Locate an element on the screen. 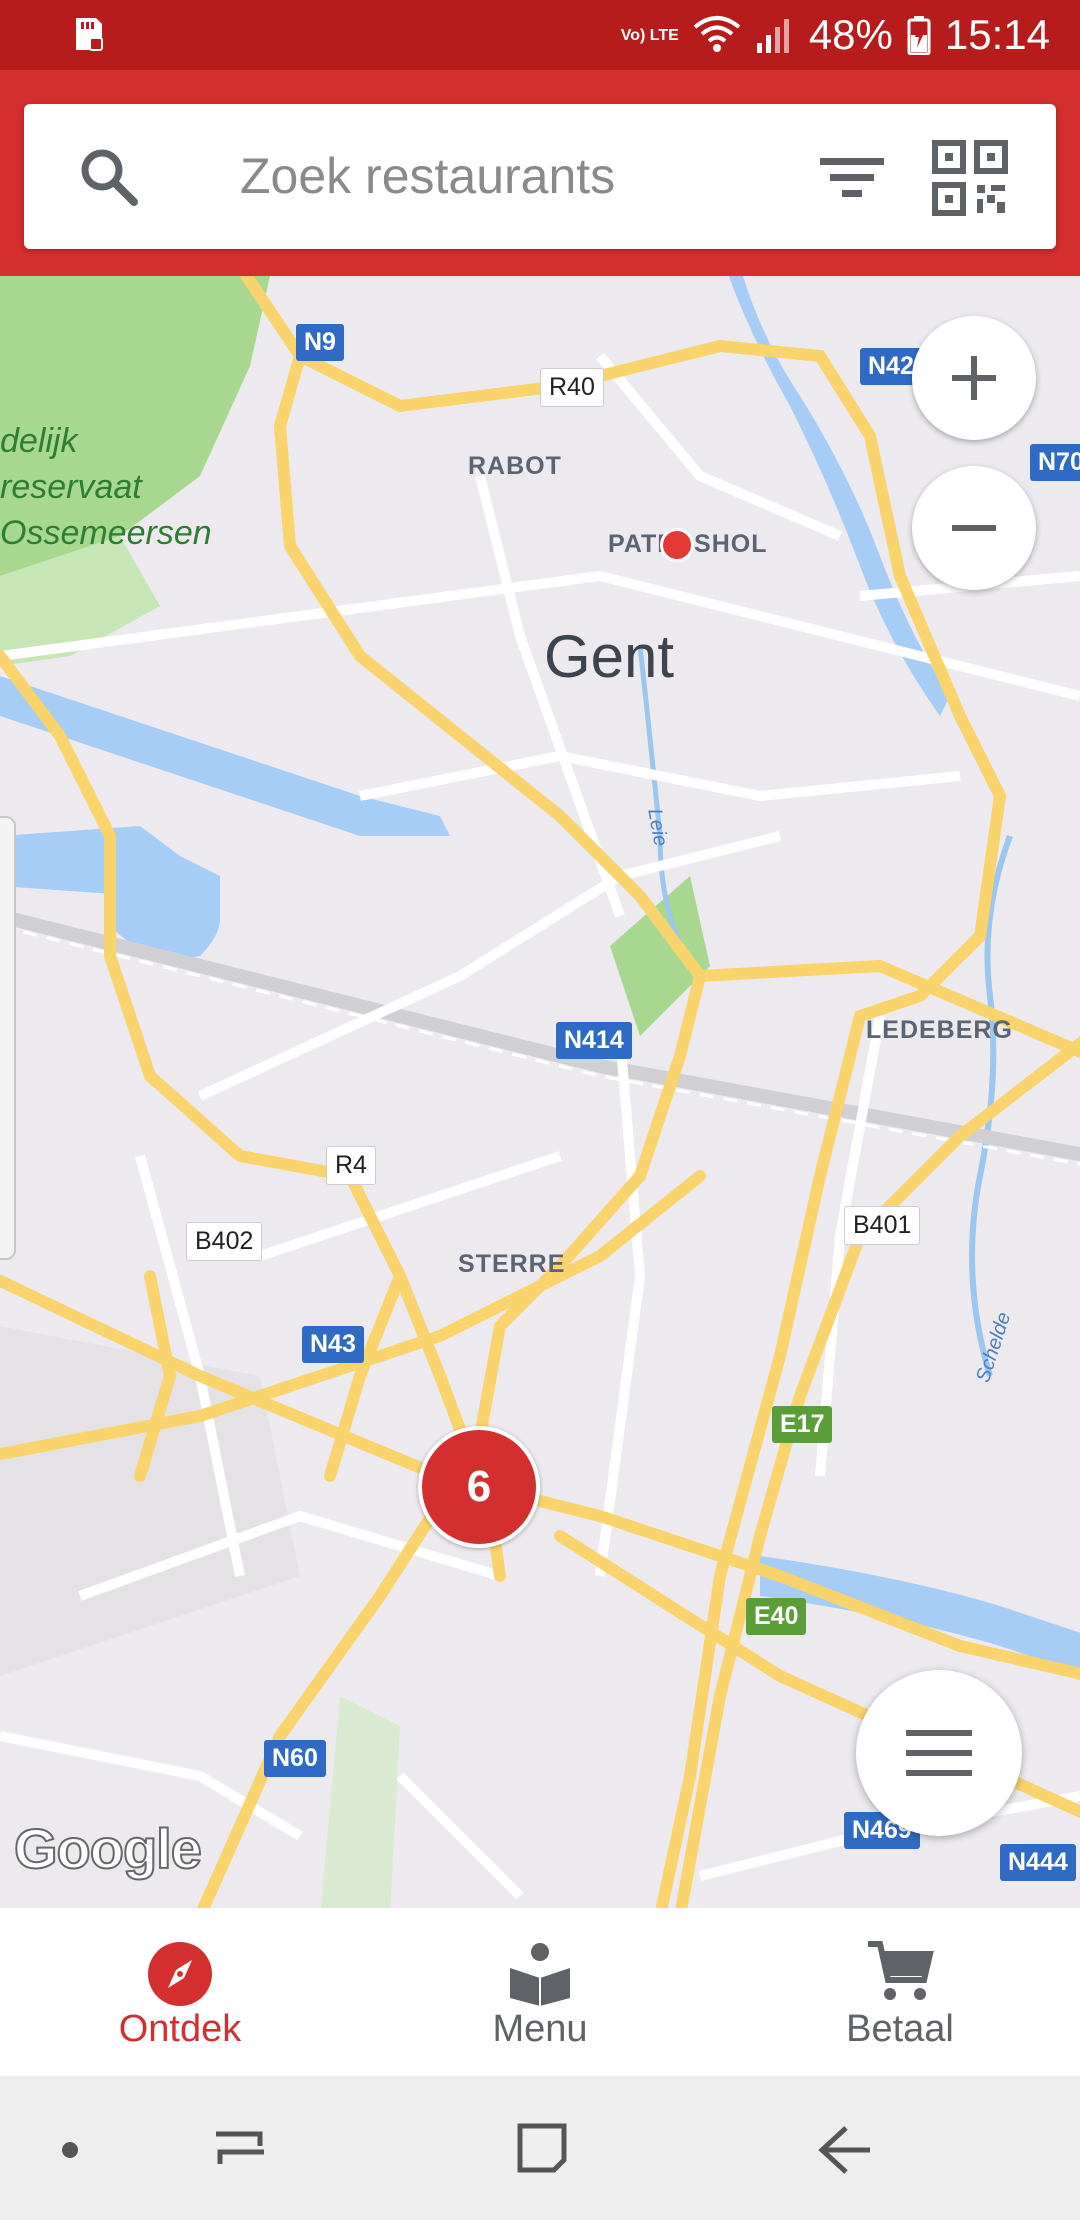  signal-icon is located at coordinates (772, 36).